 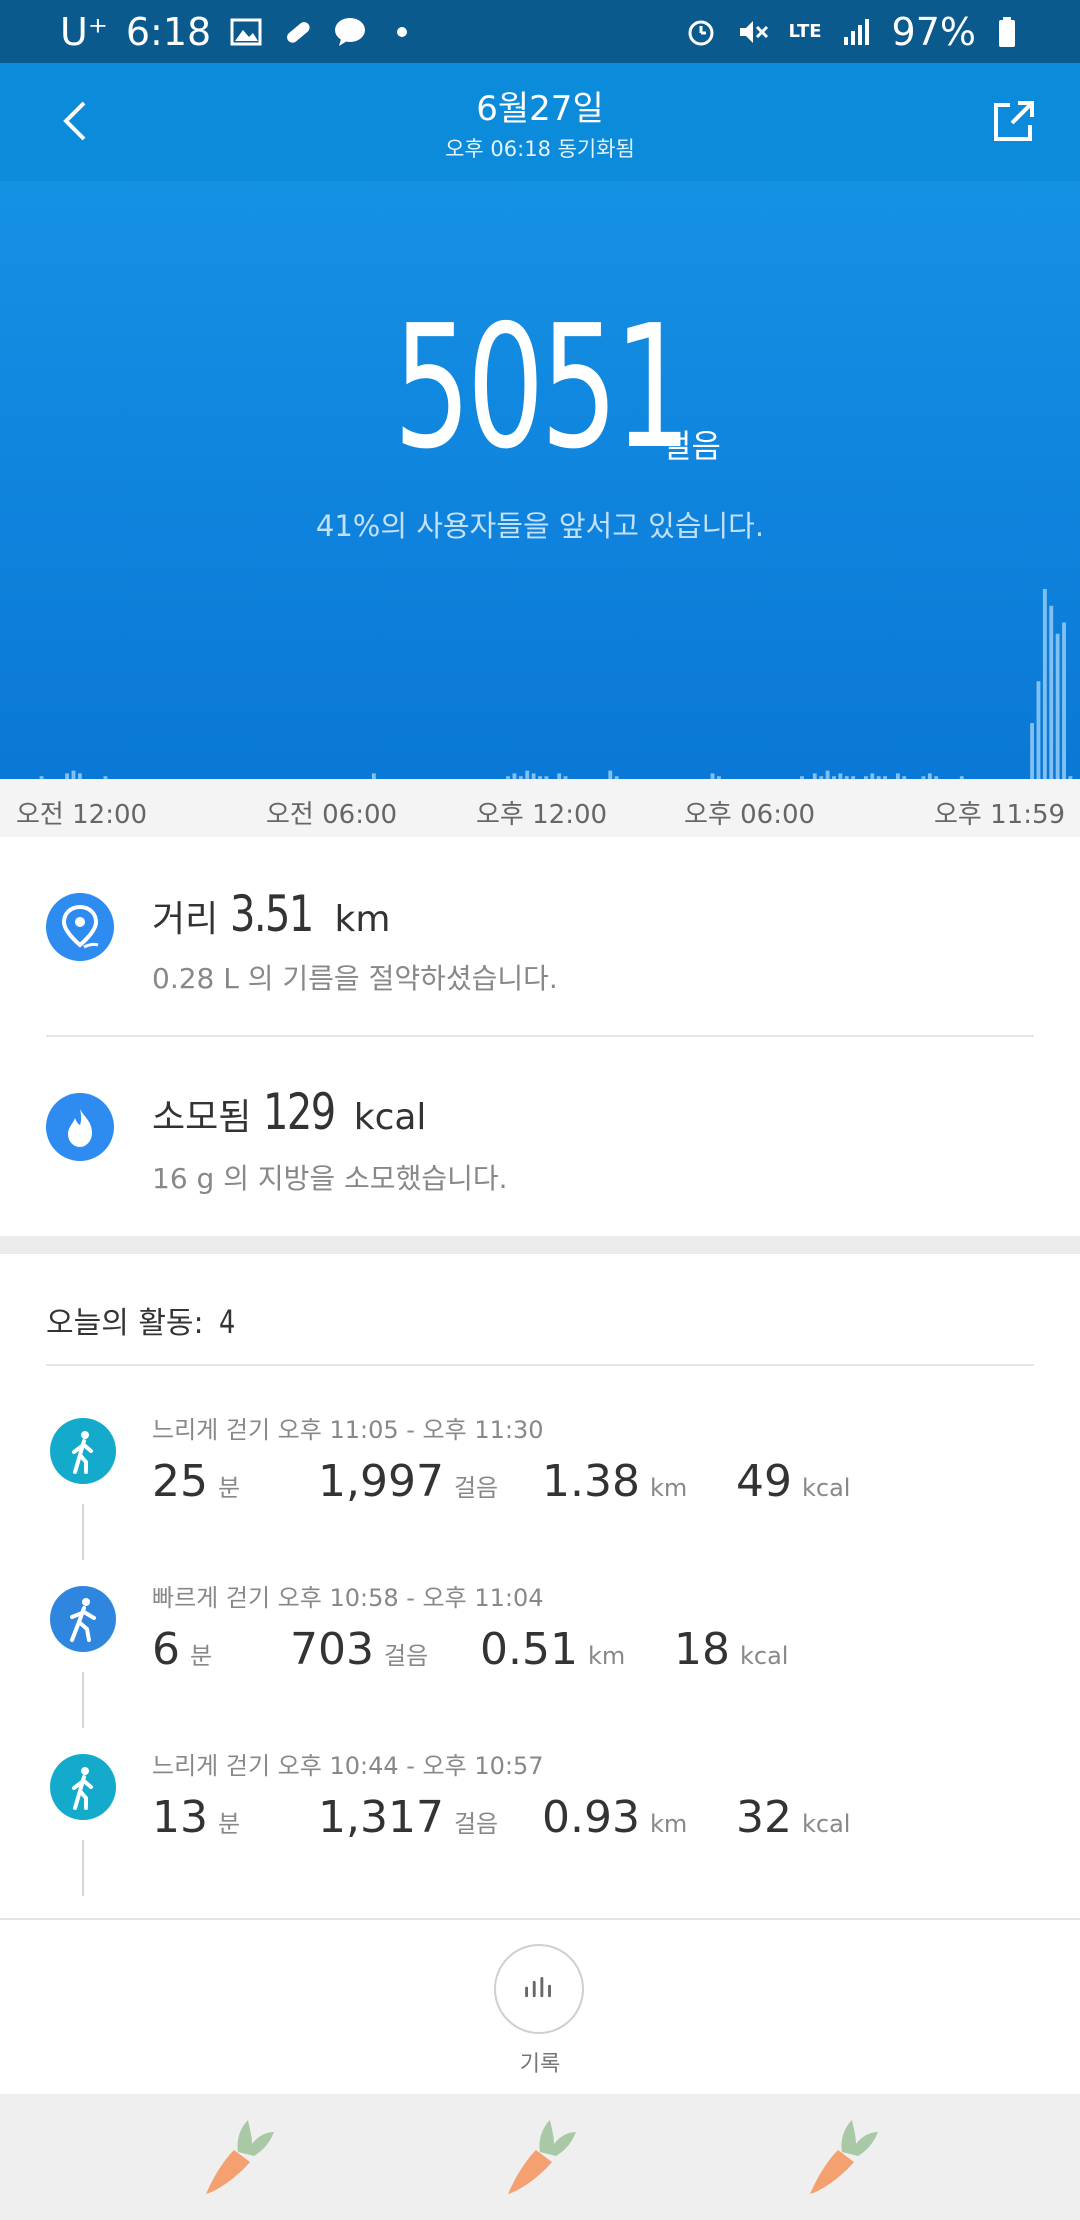 I want to click on distance-row: 거리 3.51 km 0.28 L 의 기름을 절약하셨습니다., so click(x=540, y=937).